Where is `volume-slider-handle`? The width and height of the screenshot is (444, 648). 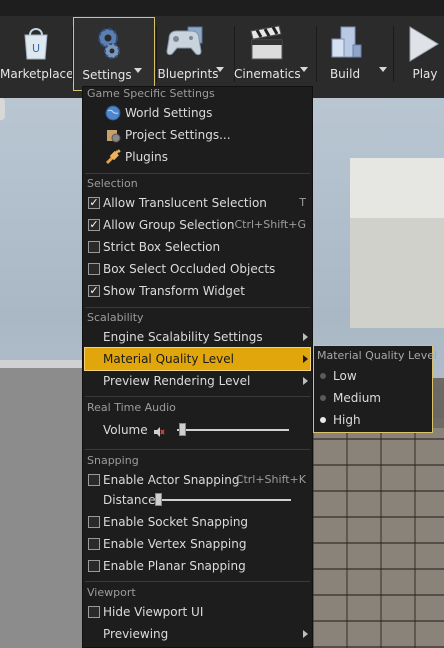
volume-slider-handle is located at coordinates (182, 429).